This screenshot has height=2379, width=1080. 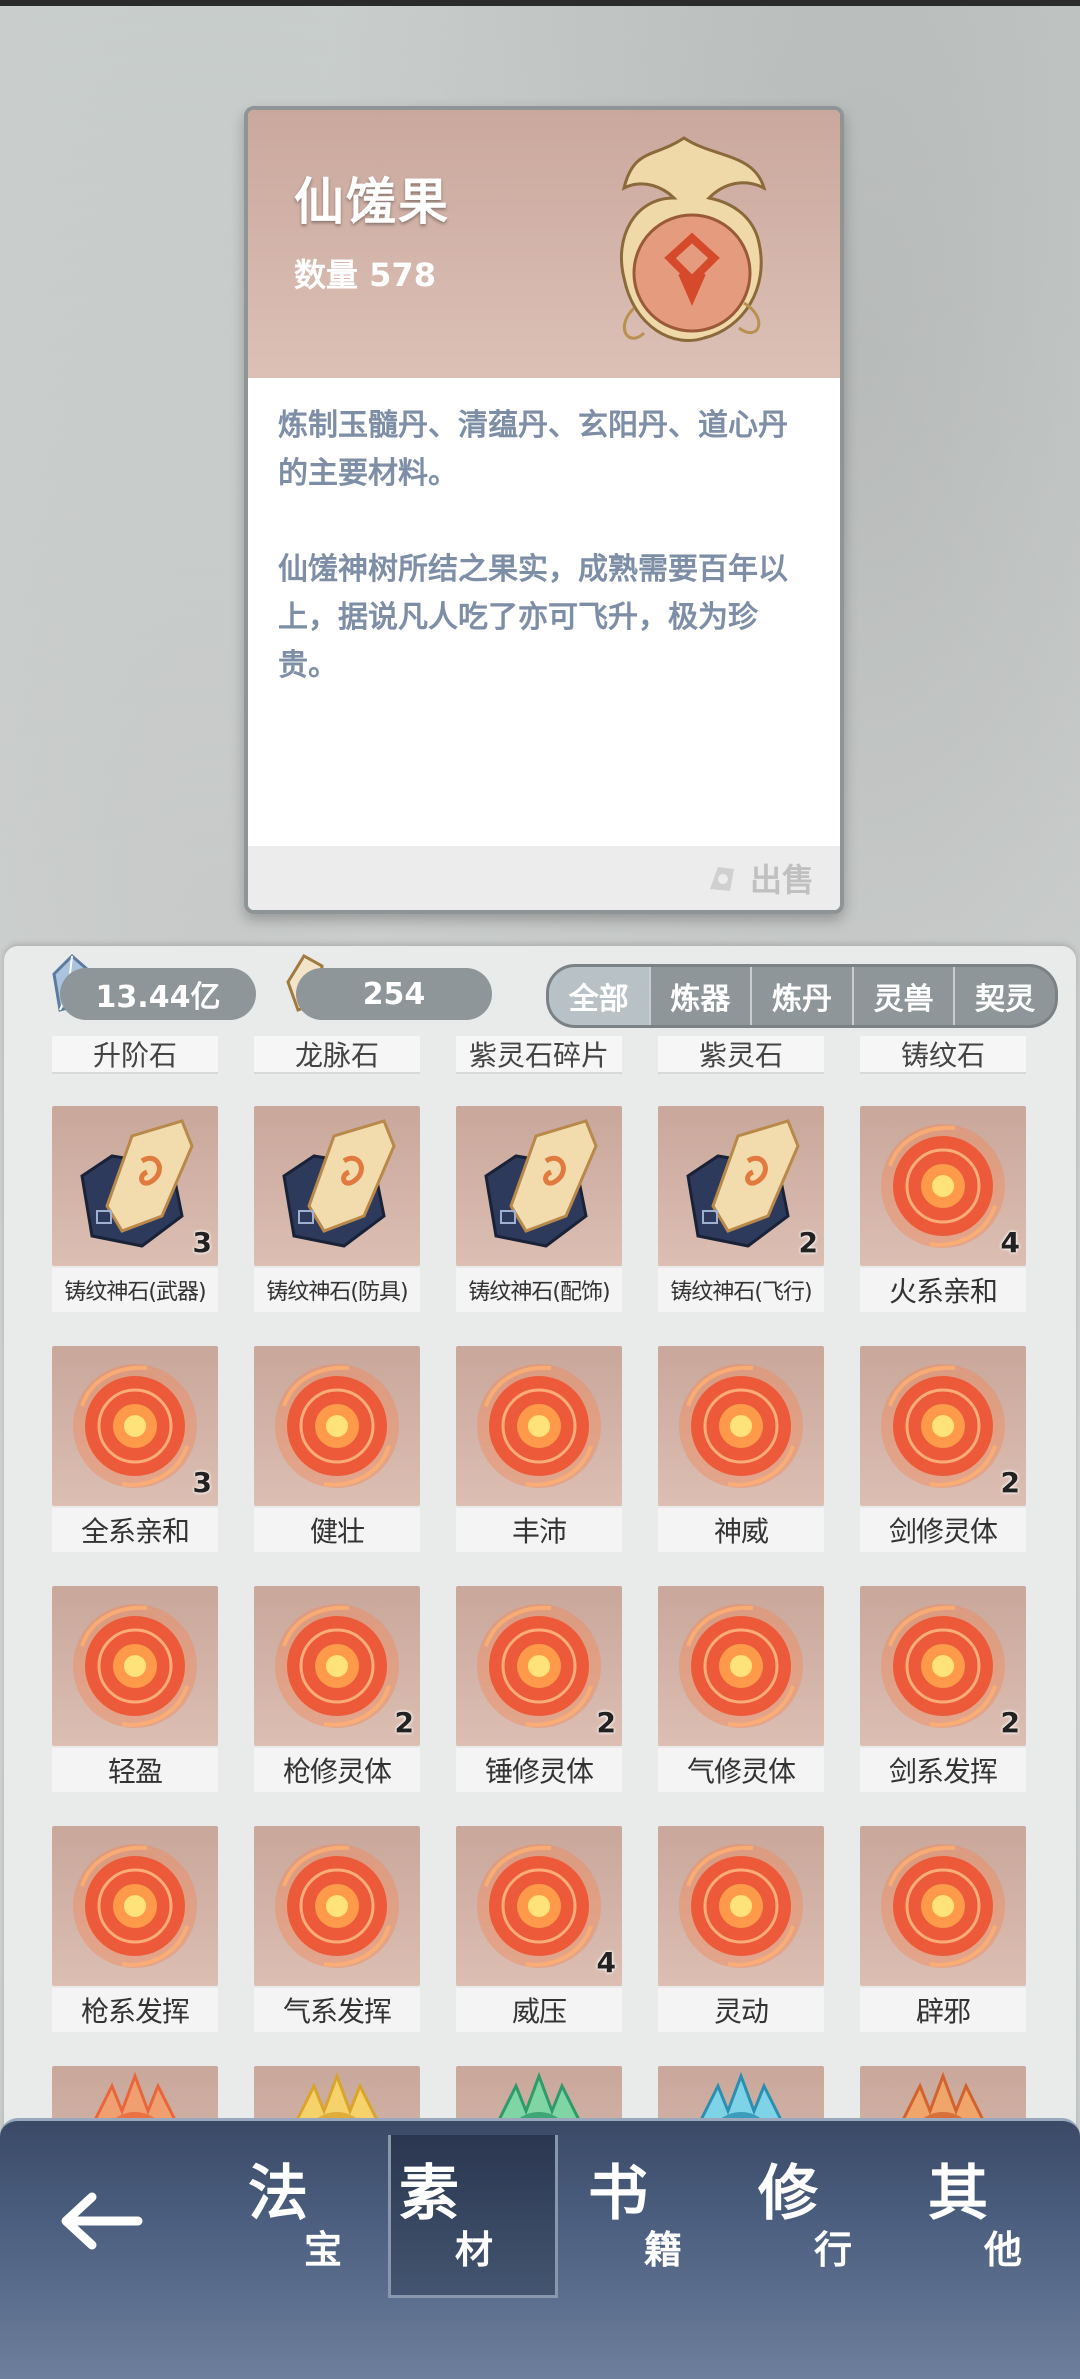 What do you see at coordinates (741, 1290) in the screenshot?
I see `item-label: 铸纹神石(飞行)` at bounding box center [741, 1290].